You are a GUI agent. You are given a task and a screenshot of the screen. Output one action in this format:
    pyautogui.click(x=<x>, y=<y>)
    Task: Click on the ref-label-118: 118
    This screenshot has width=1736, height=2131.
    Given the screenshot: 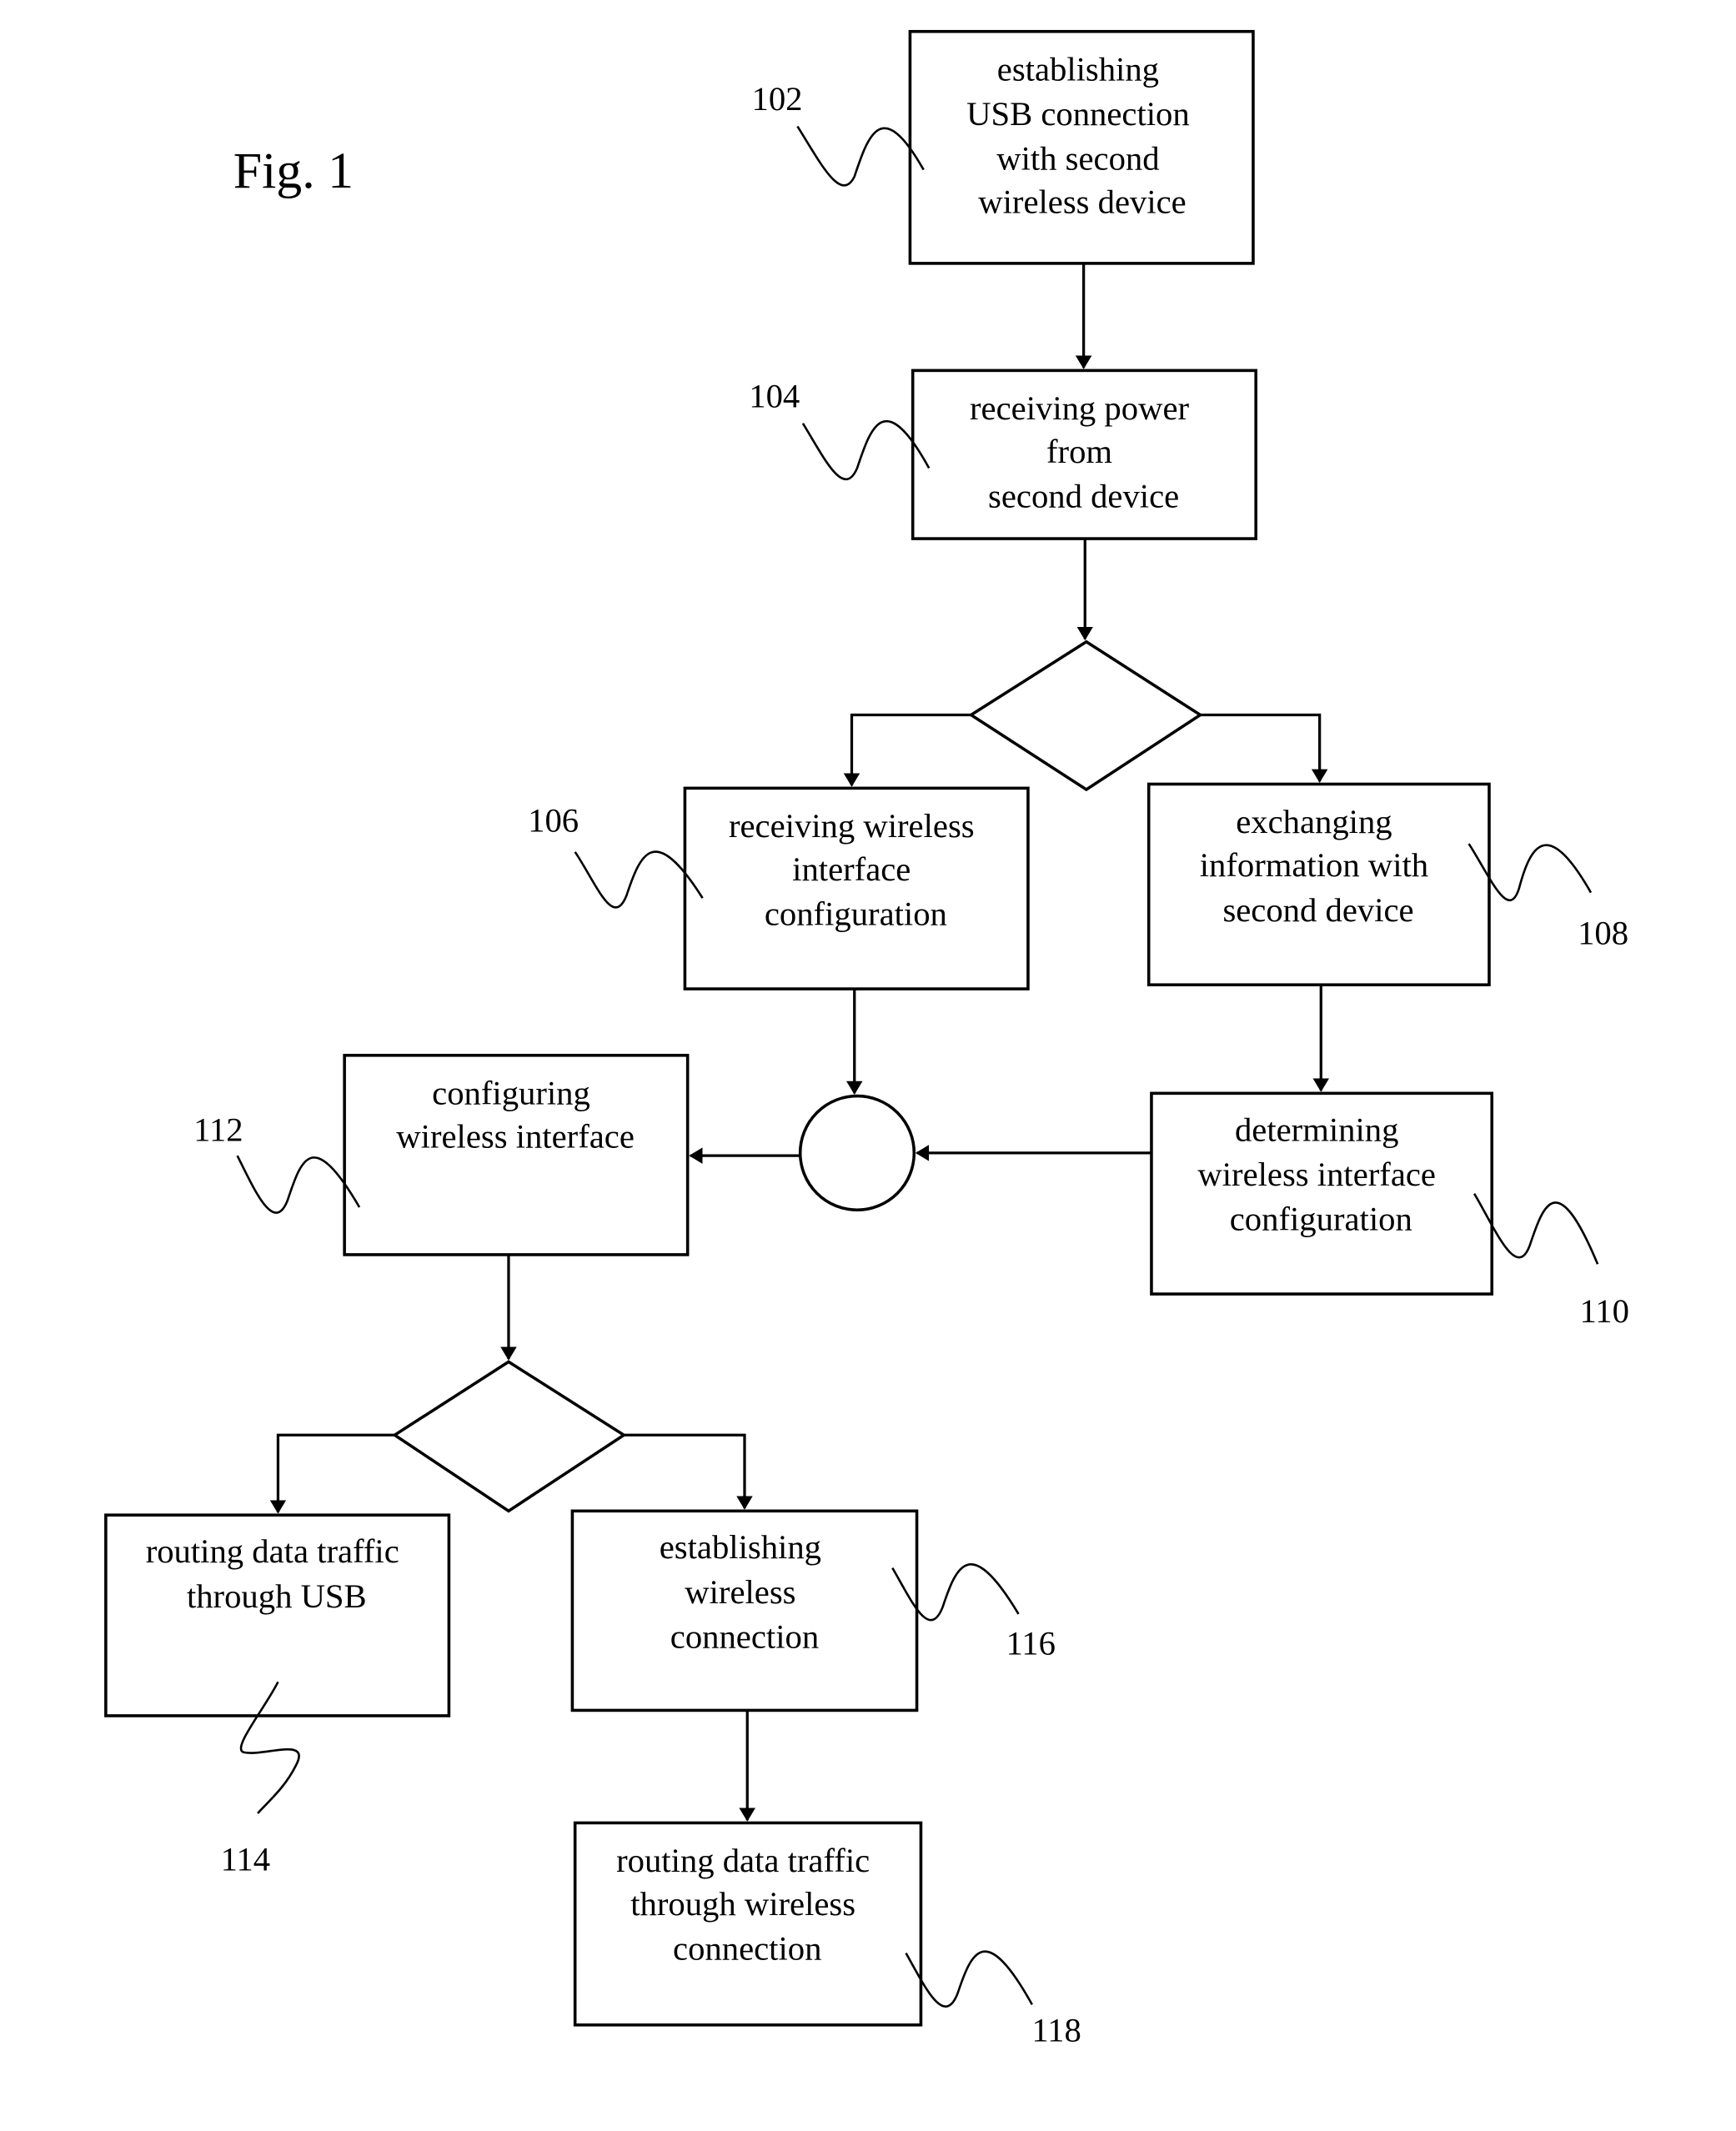 What is the action you would take?
    pyautogui.click(x=1056, y=2029)
    